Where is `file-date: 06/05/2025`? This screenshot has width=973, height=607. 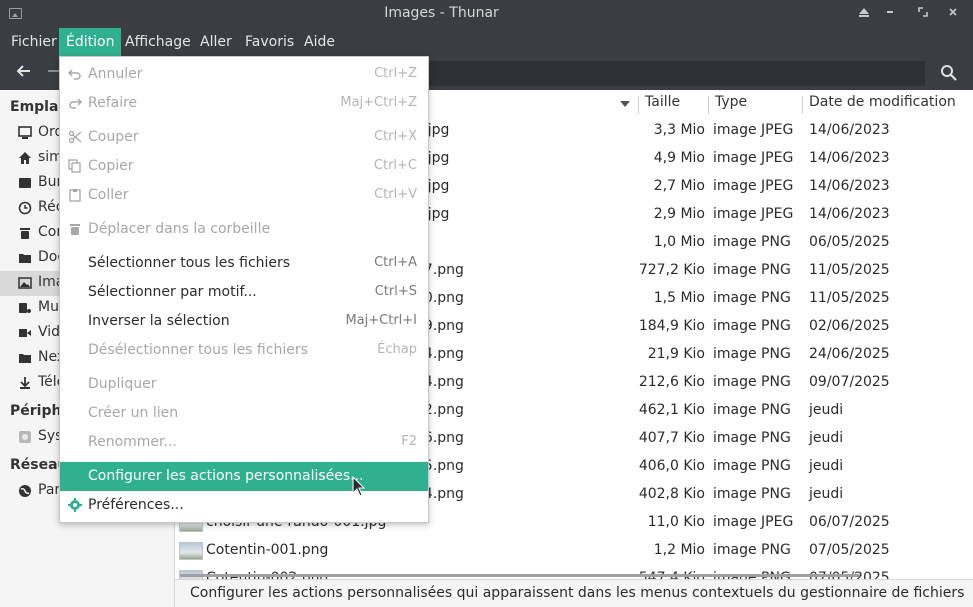 file-date: 06/05/2025 is located at coordinates (849, 242).